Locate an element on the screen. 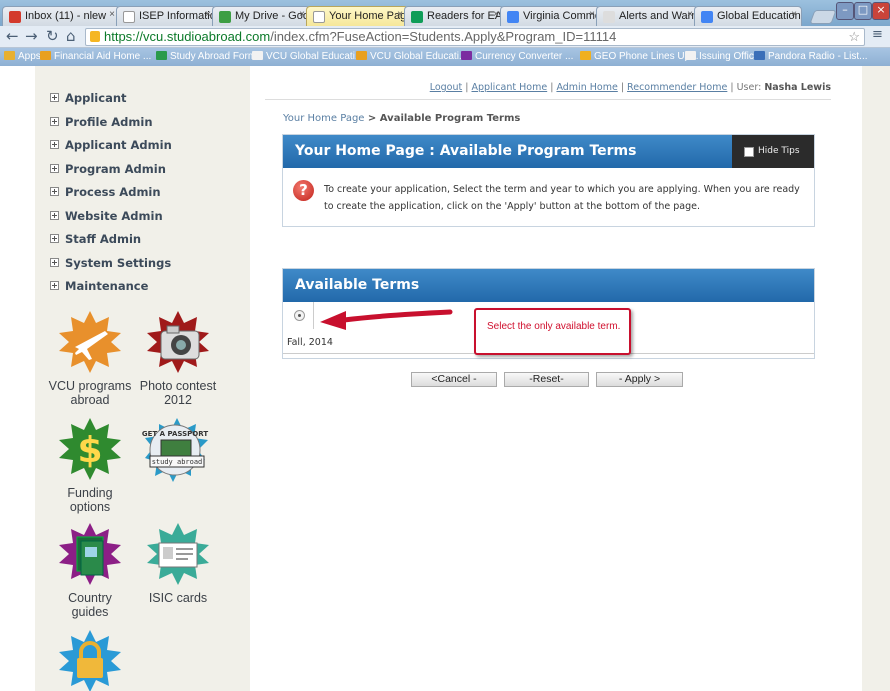 Image resolution: width=890 pixels, height=691 pixels. browser-tab: Virginia Commo × is located at coordinates (550, 16).